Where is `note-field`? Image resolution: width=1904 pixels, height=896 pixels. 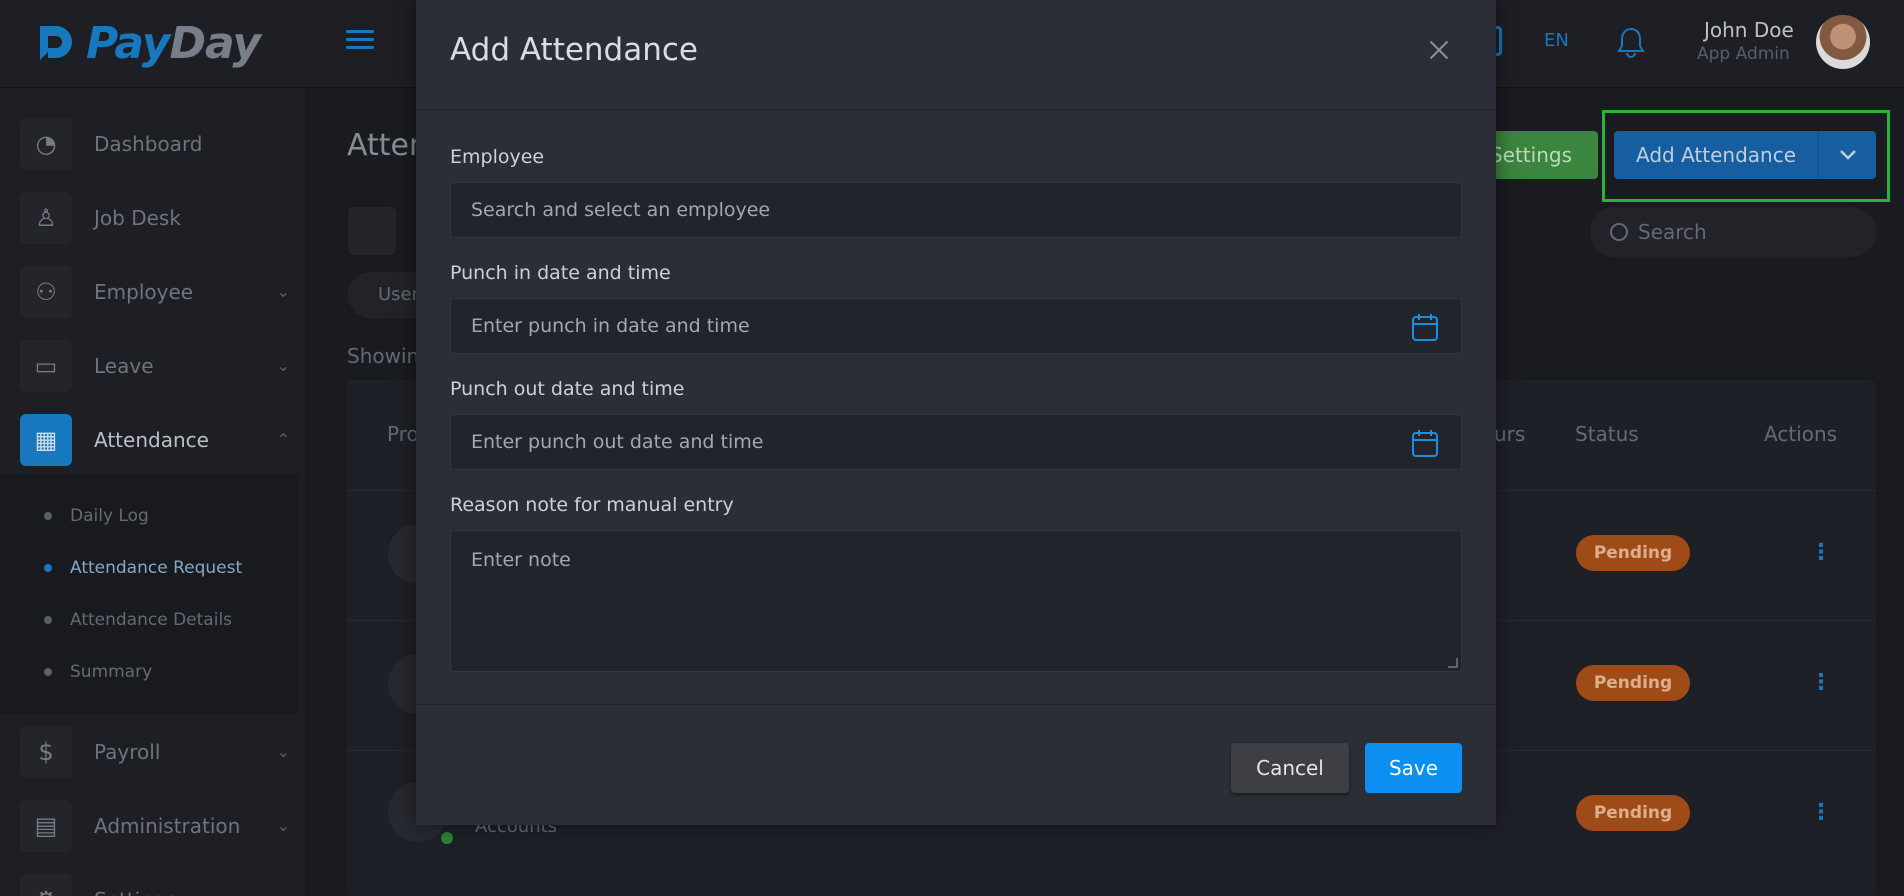
note-field is located at coordinates (956, 601).